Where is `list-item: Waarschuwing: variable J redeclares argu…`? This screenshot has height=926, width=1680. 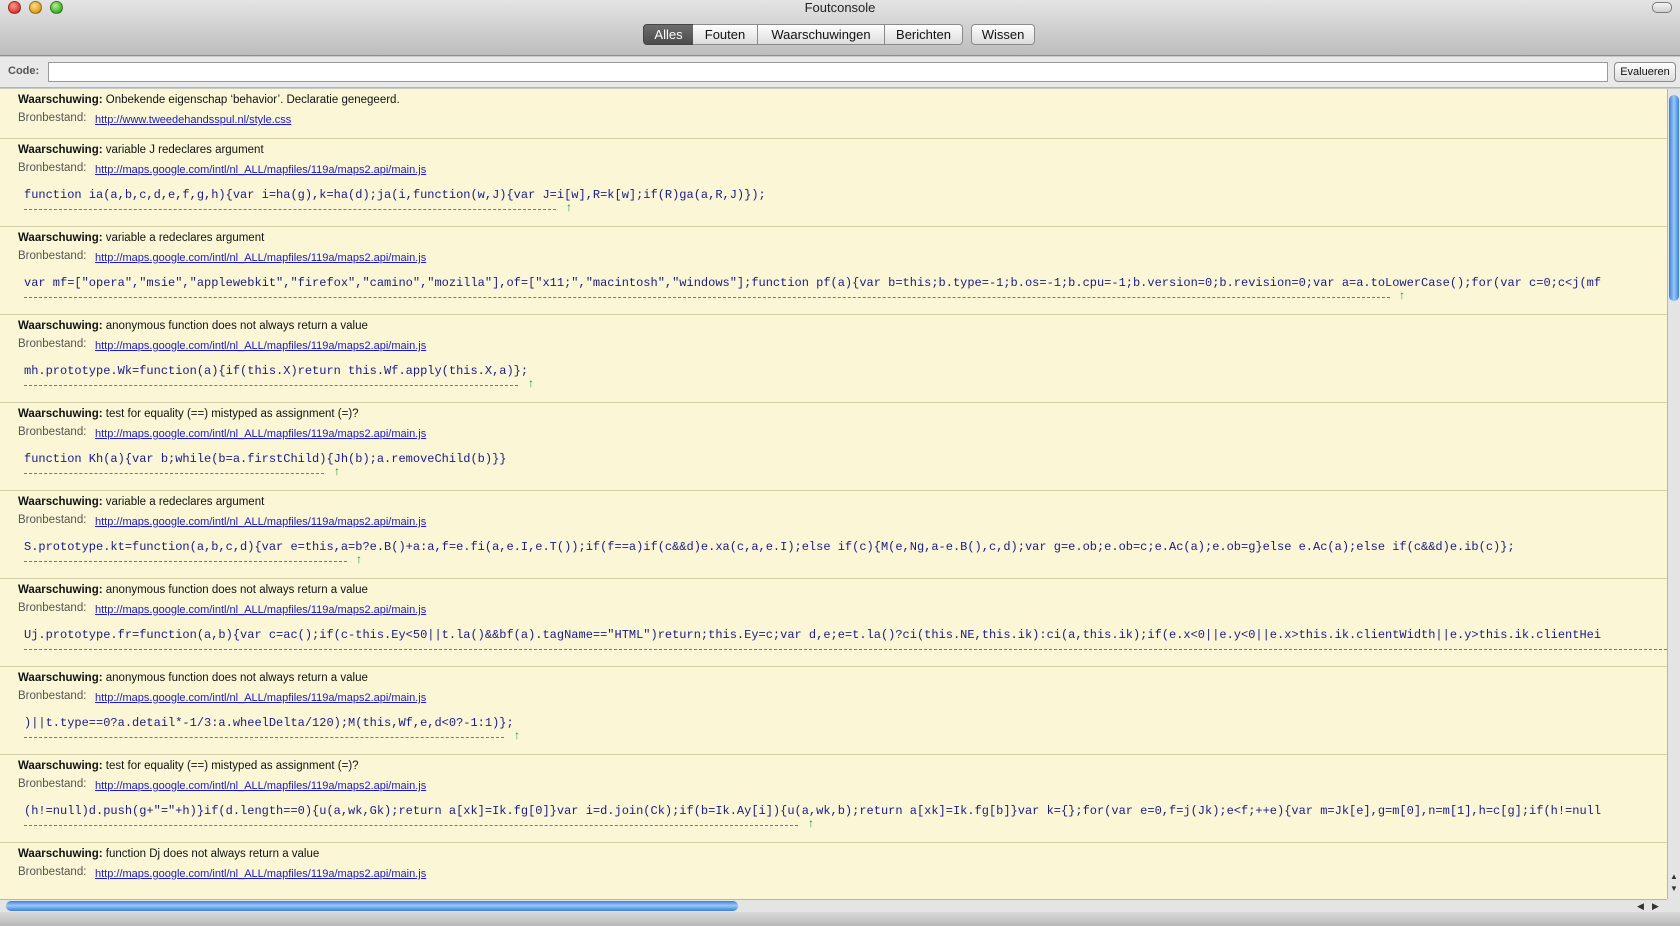
list-item: Waarschuwing: variable J redeclares argu… is located at coordinates (833, 183).